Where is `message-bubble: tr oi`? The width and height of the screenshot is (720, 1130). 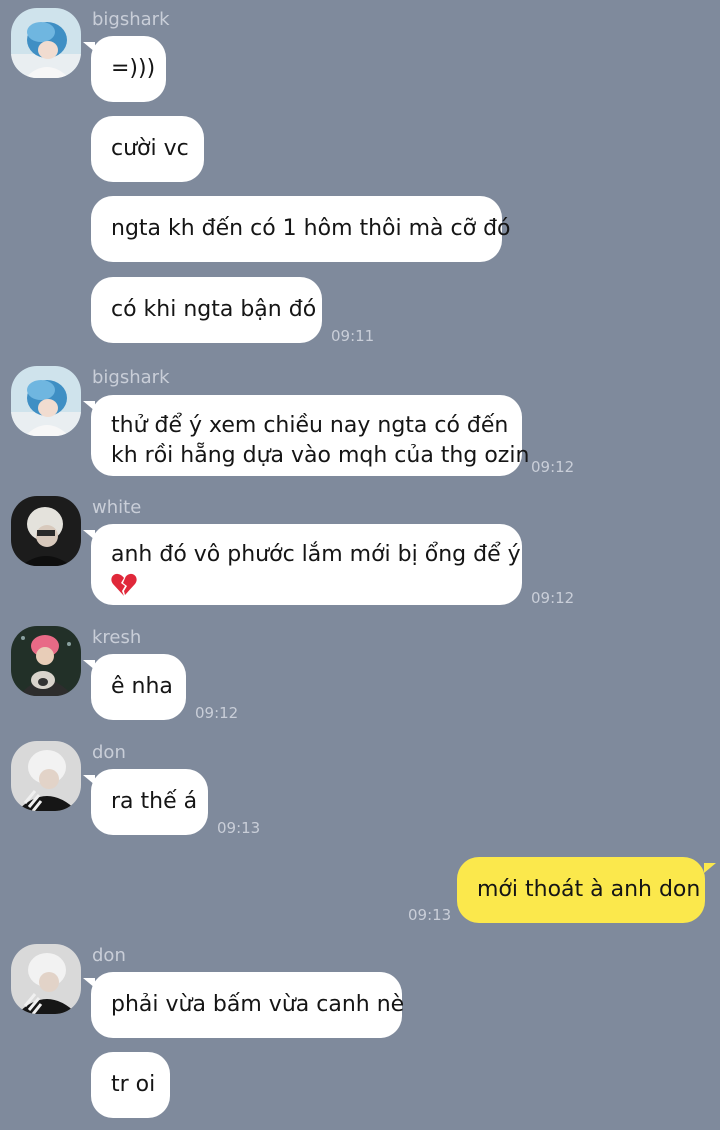 message-bubble: tr oi is located at coordinates (130, 1085).